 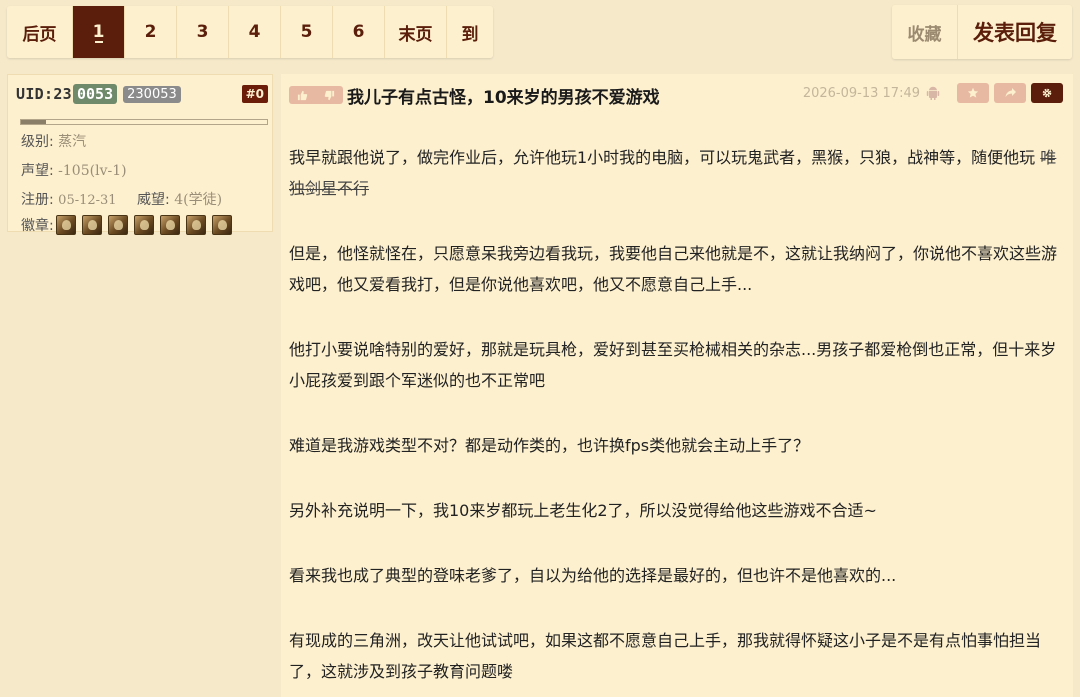 I want to click on reg-value: 05-12-31, so click(x=87, y=200).